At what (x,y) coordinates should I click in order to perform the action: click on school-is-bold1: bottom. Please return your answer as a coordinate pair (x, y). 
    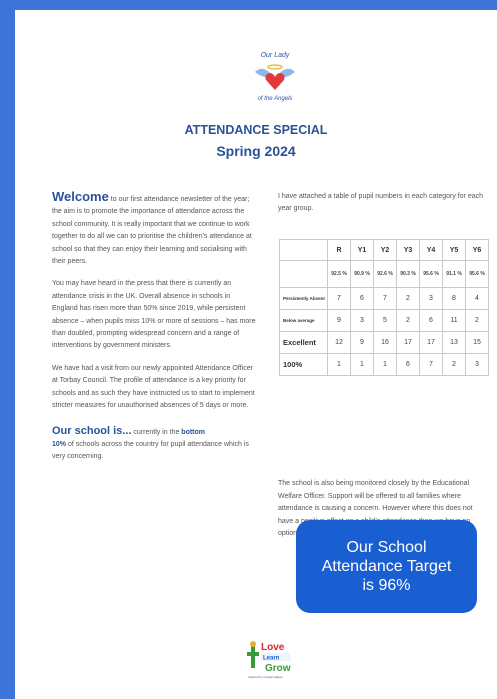
    Looking at the image, I should click on (193, 432).